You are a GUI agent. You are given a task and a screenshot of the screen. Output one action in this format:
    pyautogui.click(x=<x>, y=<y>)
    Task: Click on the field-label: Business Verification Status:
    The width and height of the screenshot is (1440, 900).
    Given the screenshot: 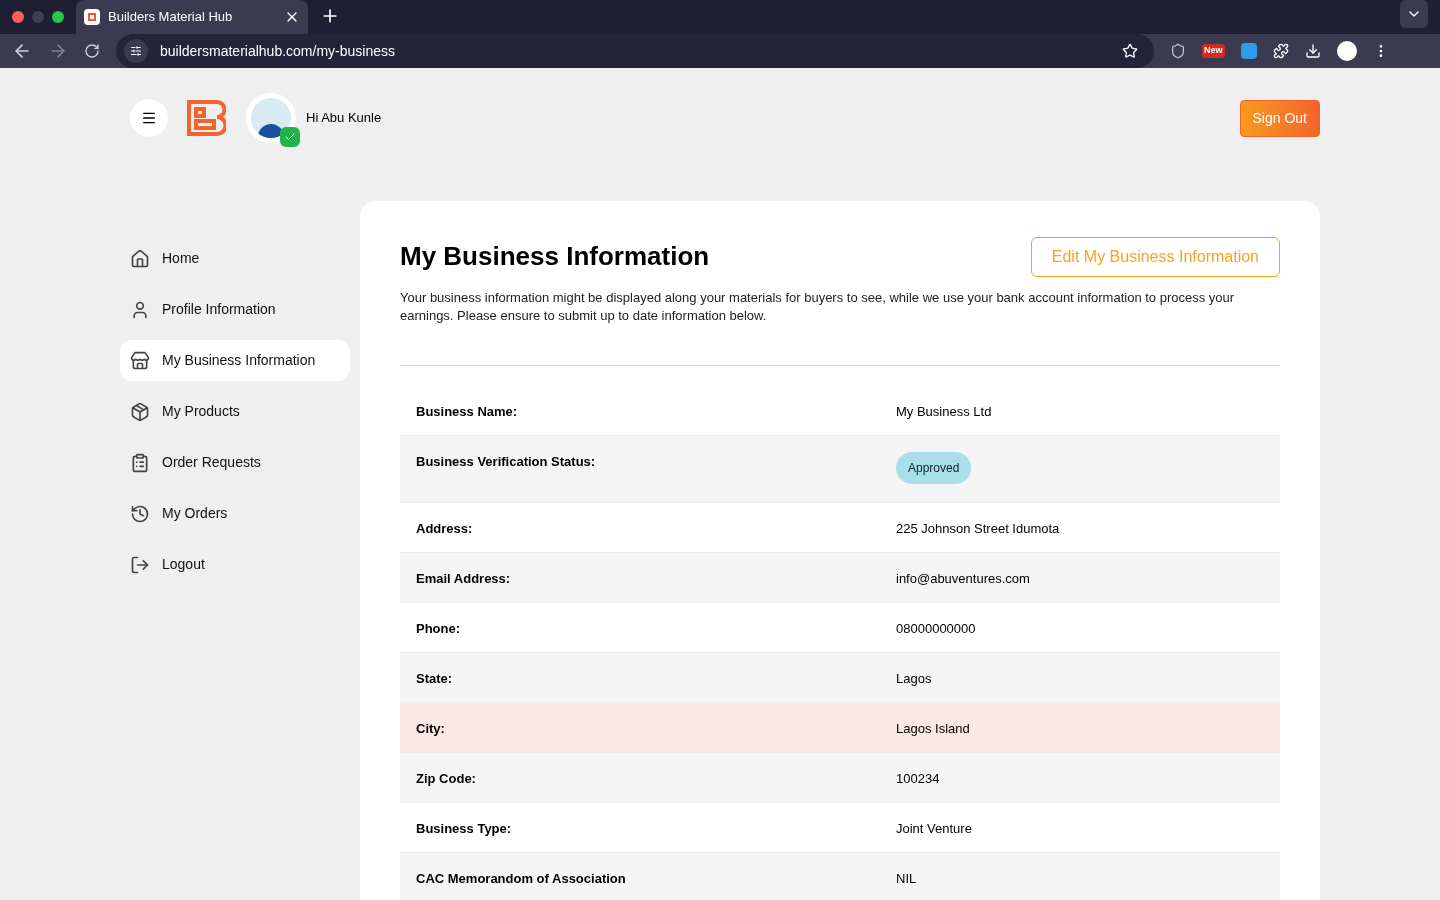 What is the action you would take?
    pyautogui.click(x=506, y=462)
    